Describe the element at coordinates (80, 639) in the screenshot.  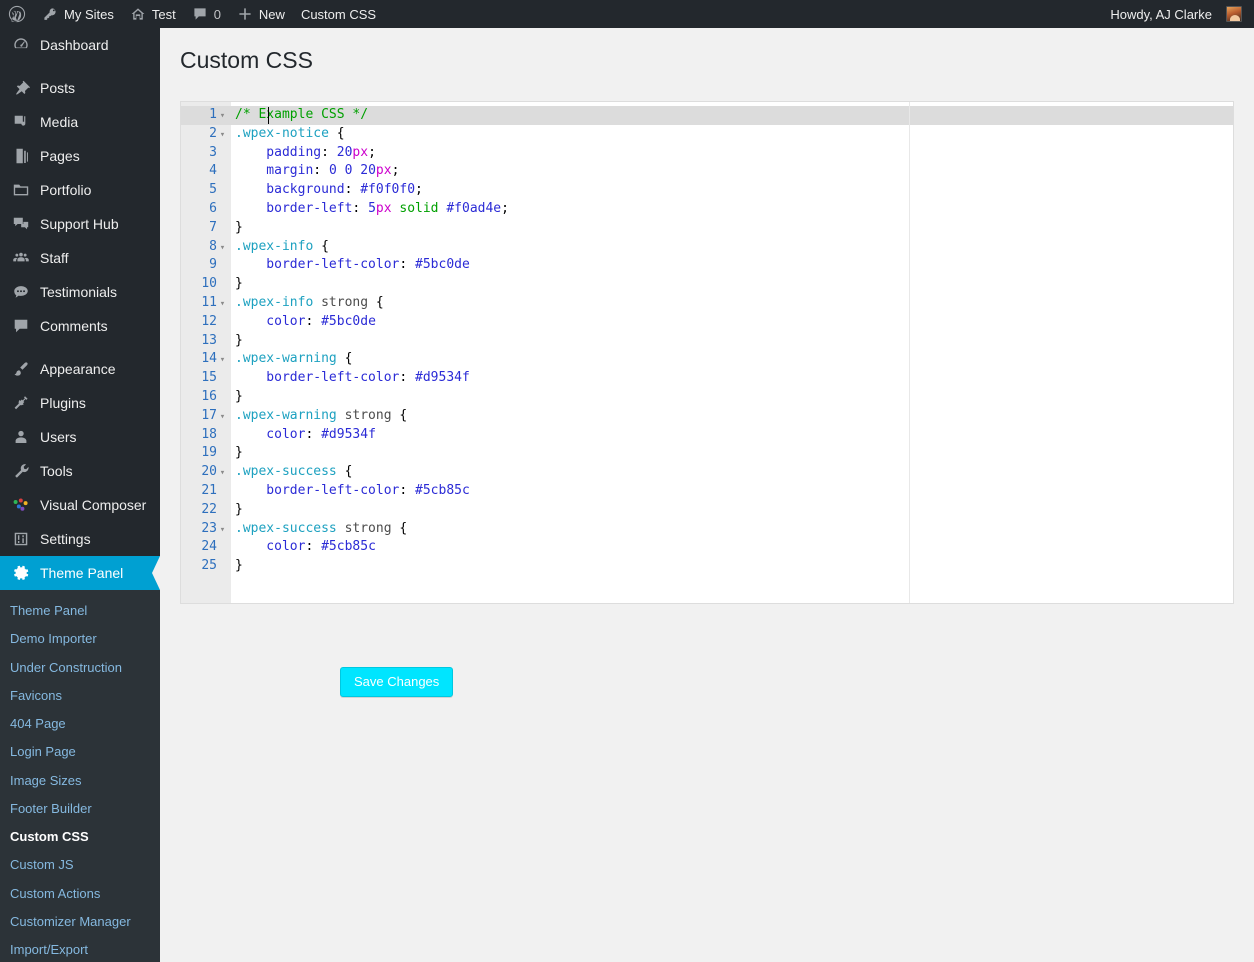
I see `submenu-item-demo-importer: Demo Importer` at that location.